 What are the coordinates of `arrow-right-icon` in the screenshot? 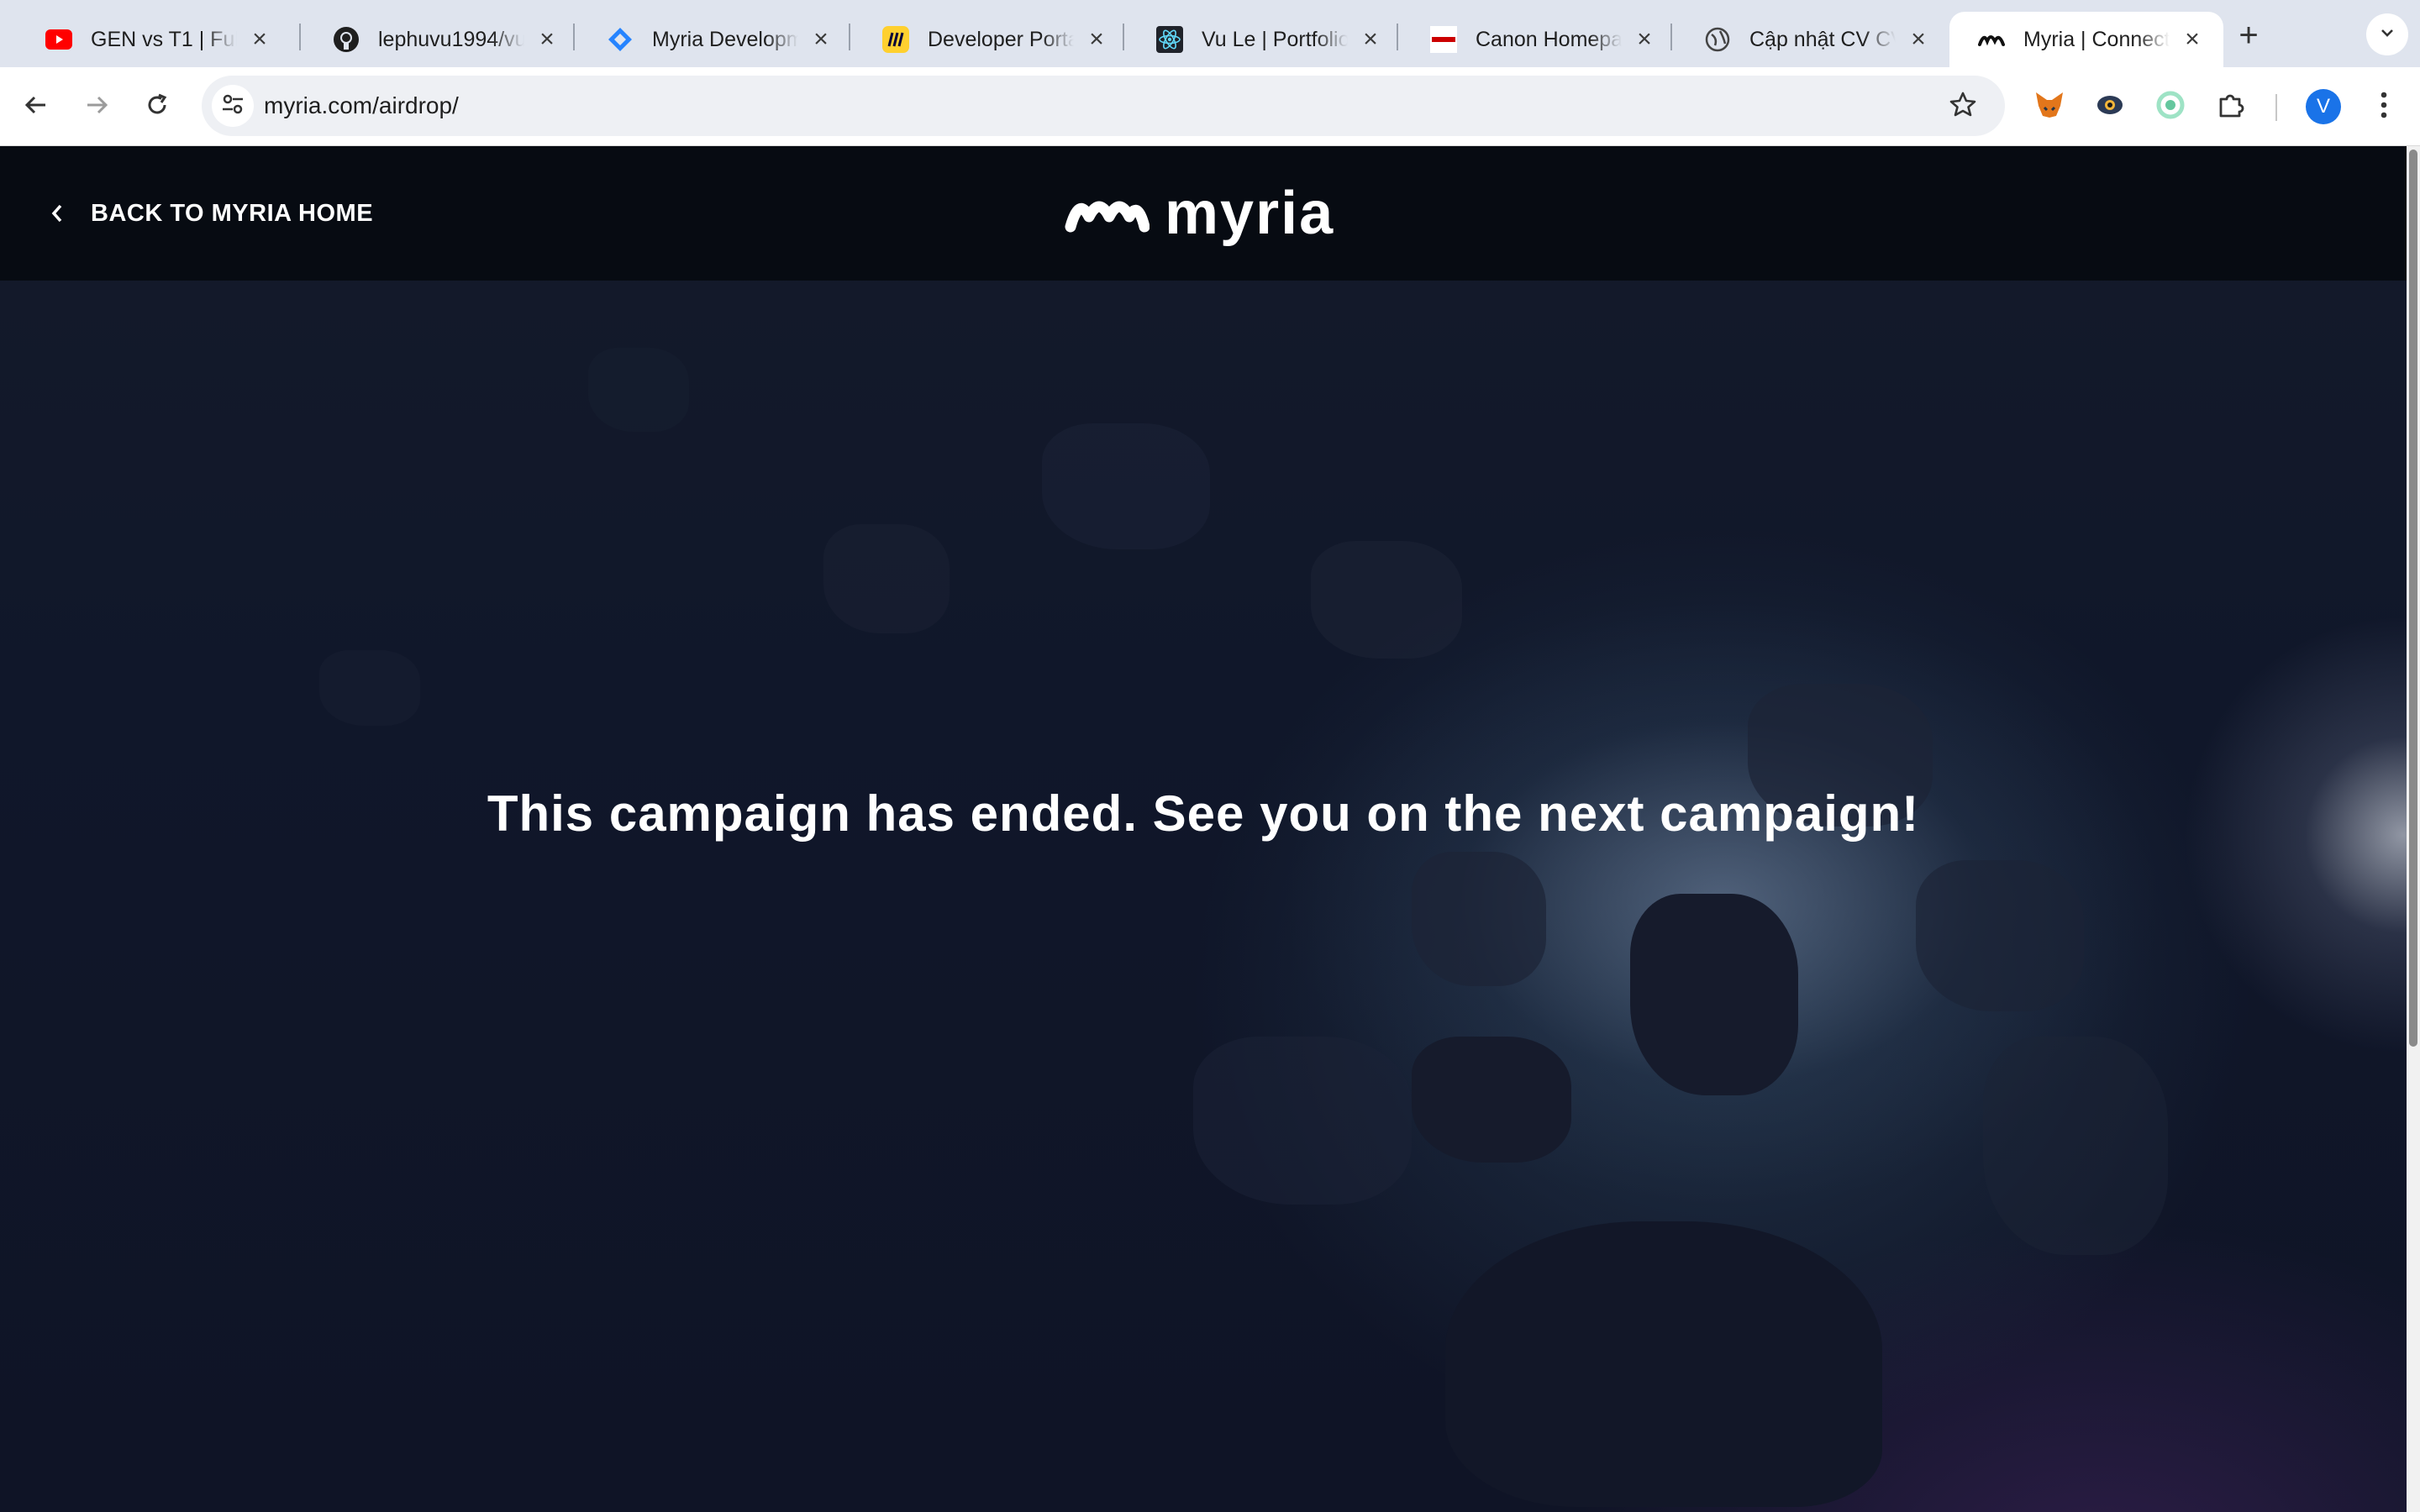 It's located at (96, 107).